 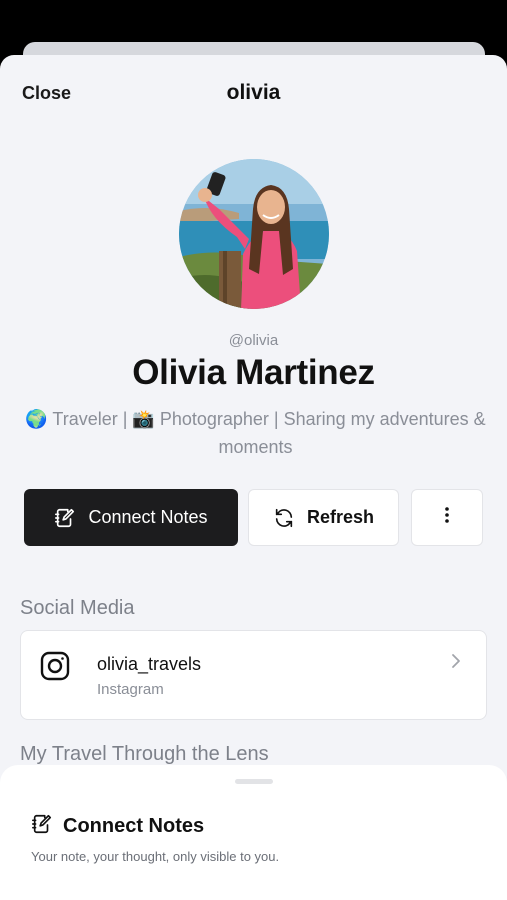 I want to click on avatar, so click(x=254, y=234).